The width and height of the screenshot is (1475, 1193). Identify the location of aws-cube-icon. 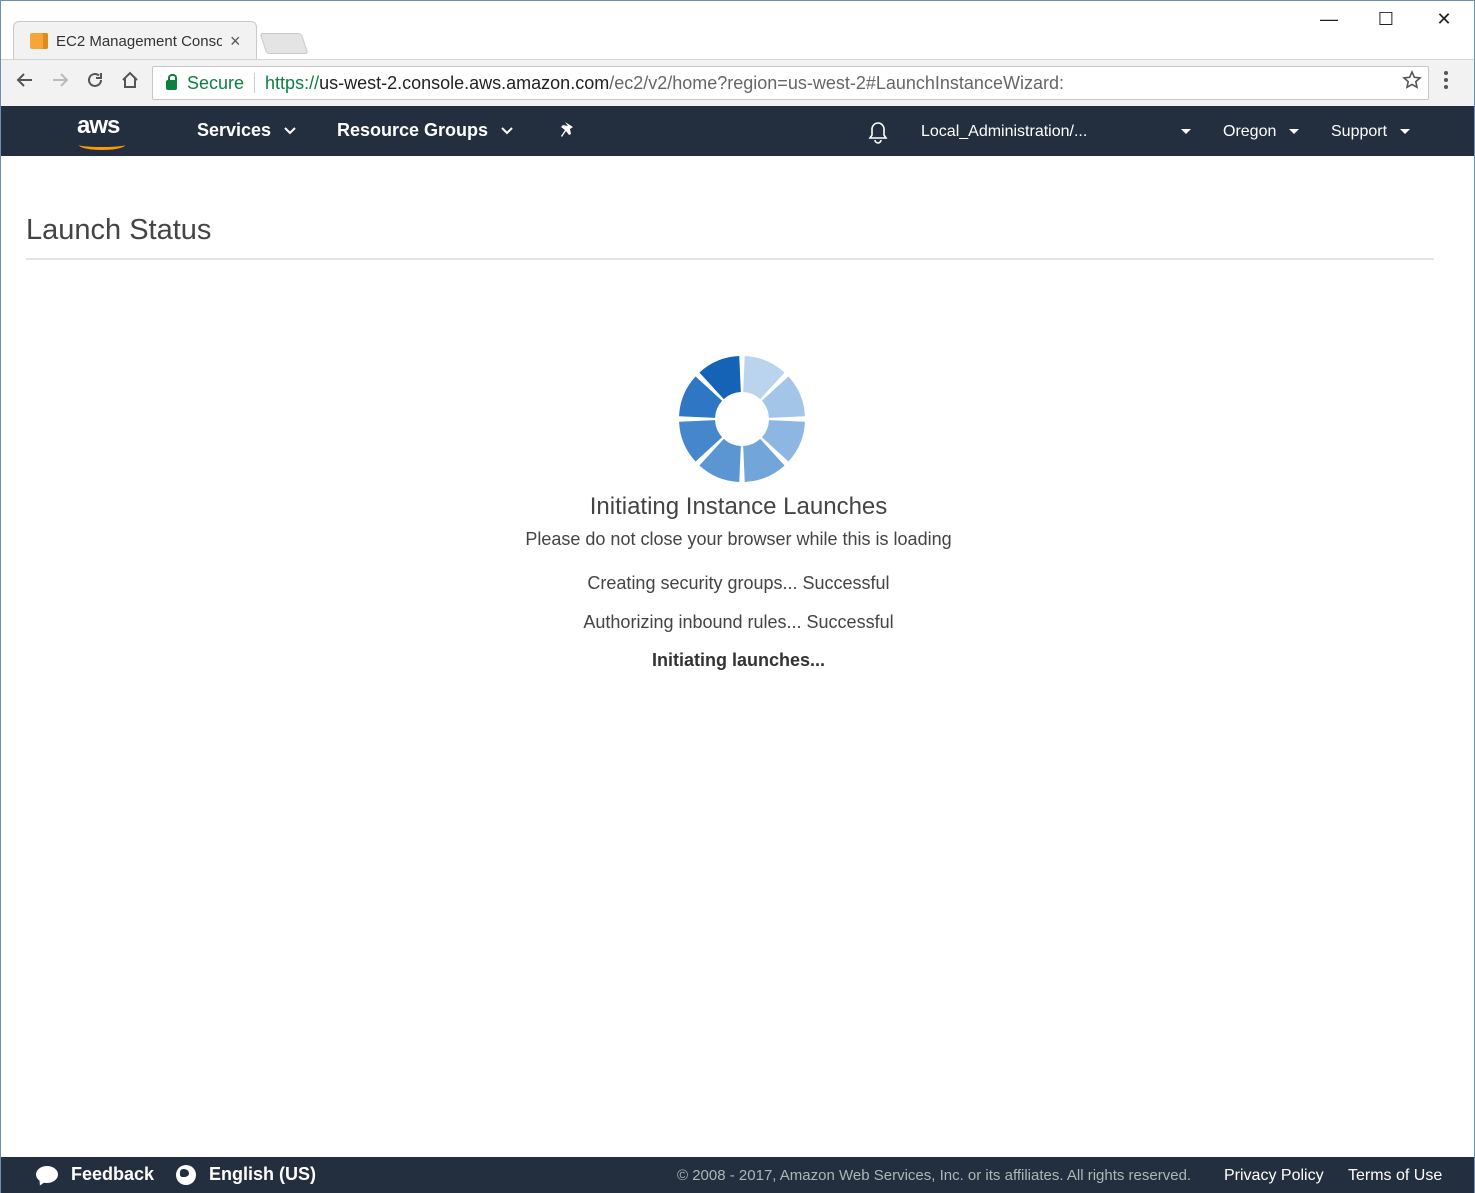
(39, 41).